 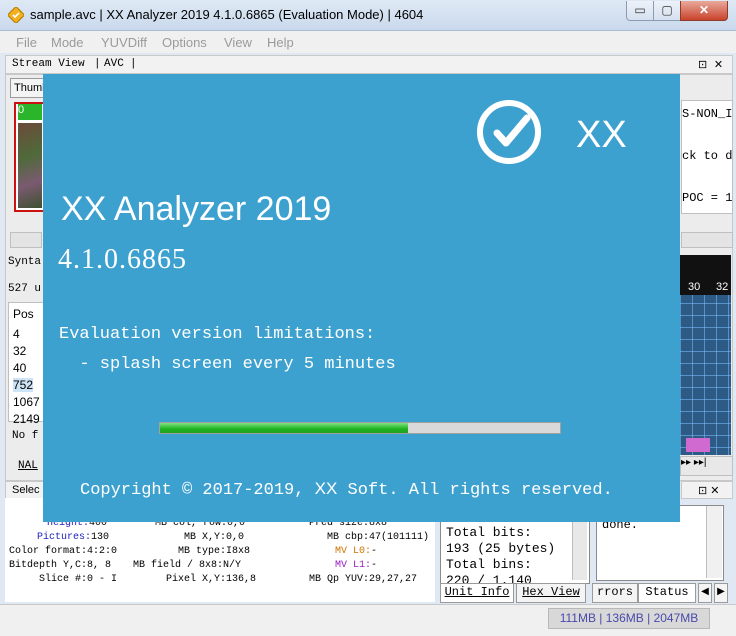 What do you see at coordinates (694, 287) in the screenshot?
I see `ruler-label: 30` at bounding box center [694, 287].